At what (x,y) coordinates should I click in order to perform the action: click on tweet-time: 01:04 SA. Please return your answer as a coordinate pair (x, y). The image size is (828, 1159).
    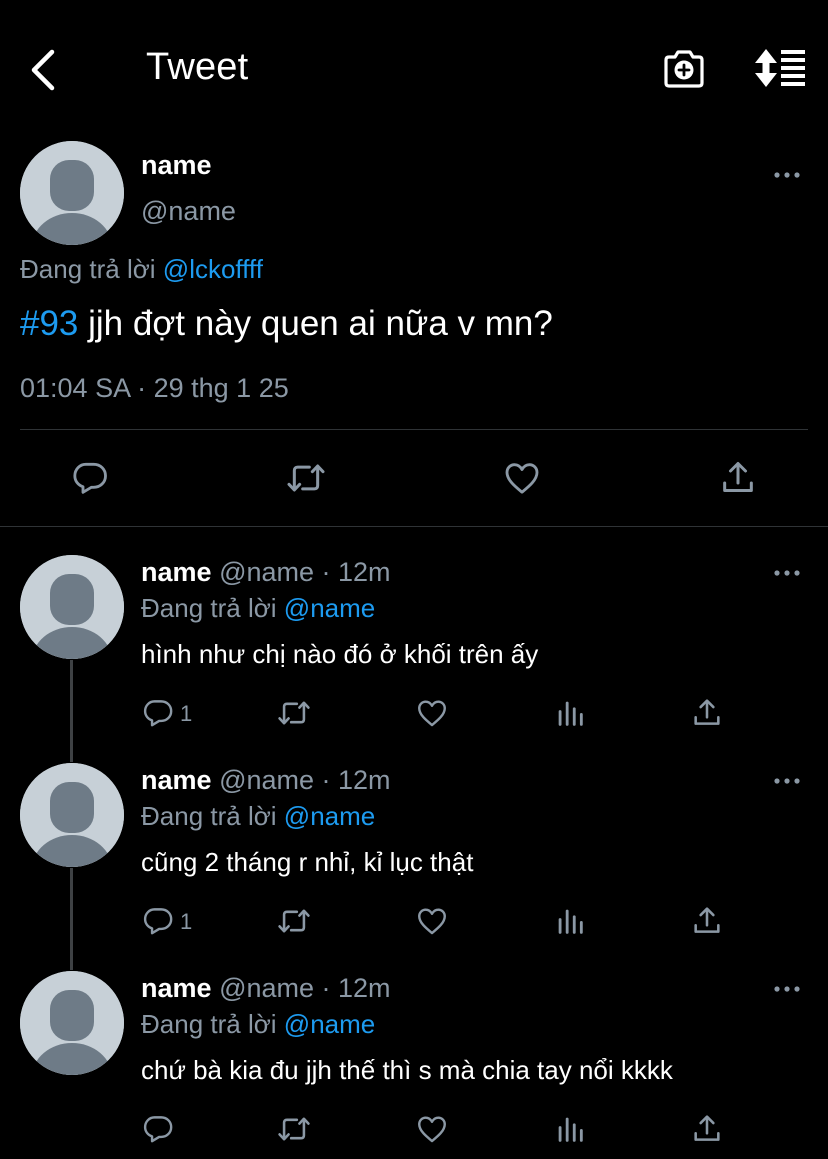
    Looking at the image, I should click on (75, 388).